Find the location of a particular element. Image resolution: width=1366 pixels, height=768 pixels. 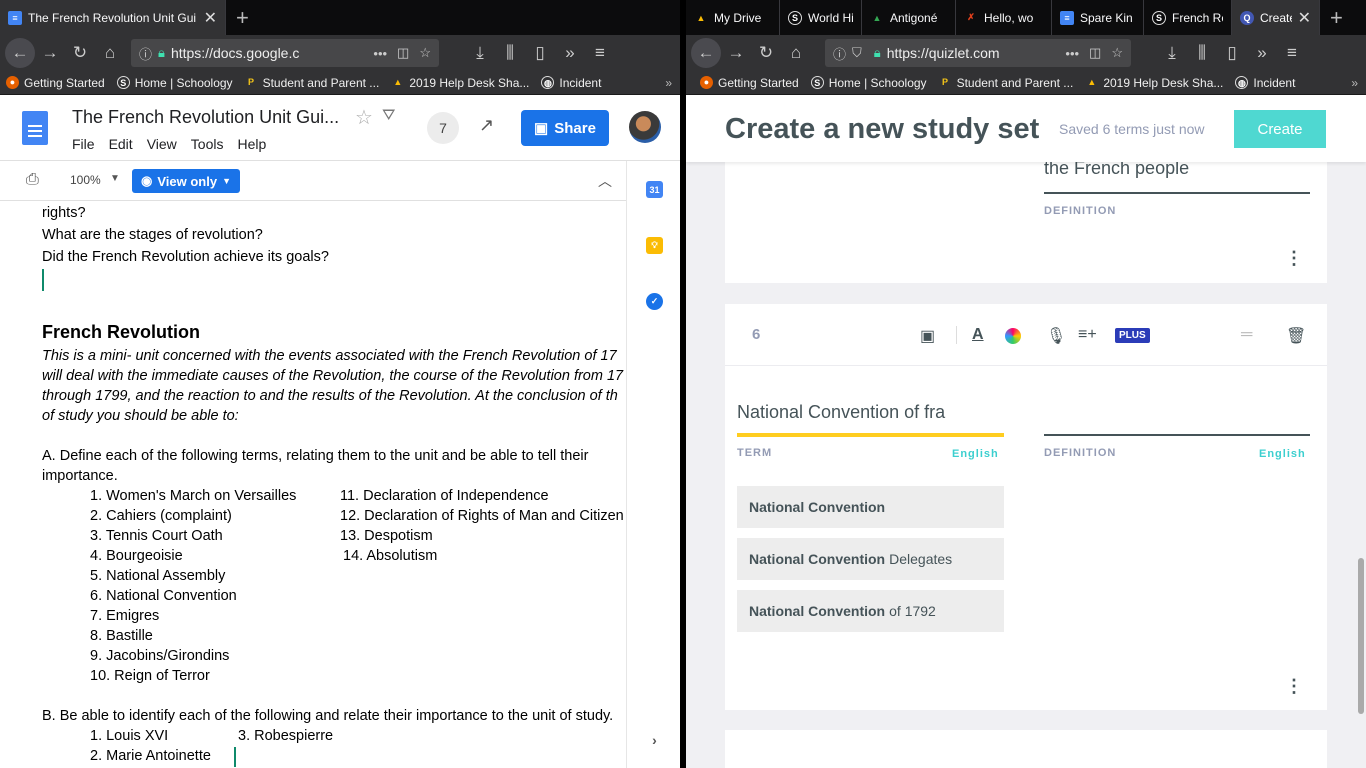

trash-icon: 🗑︎ is located at coordinates (1296, 336).